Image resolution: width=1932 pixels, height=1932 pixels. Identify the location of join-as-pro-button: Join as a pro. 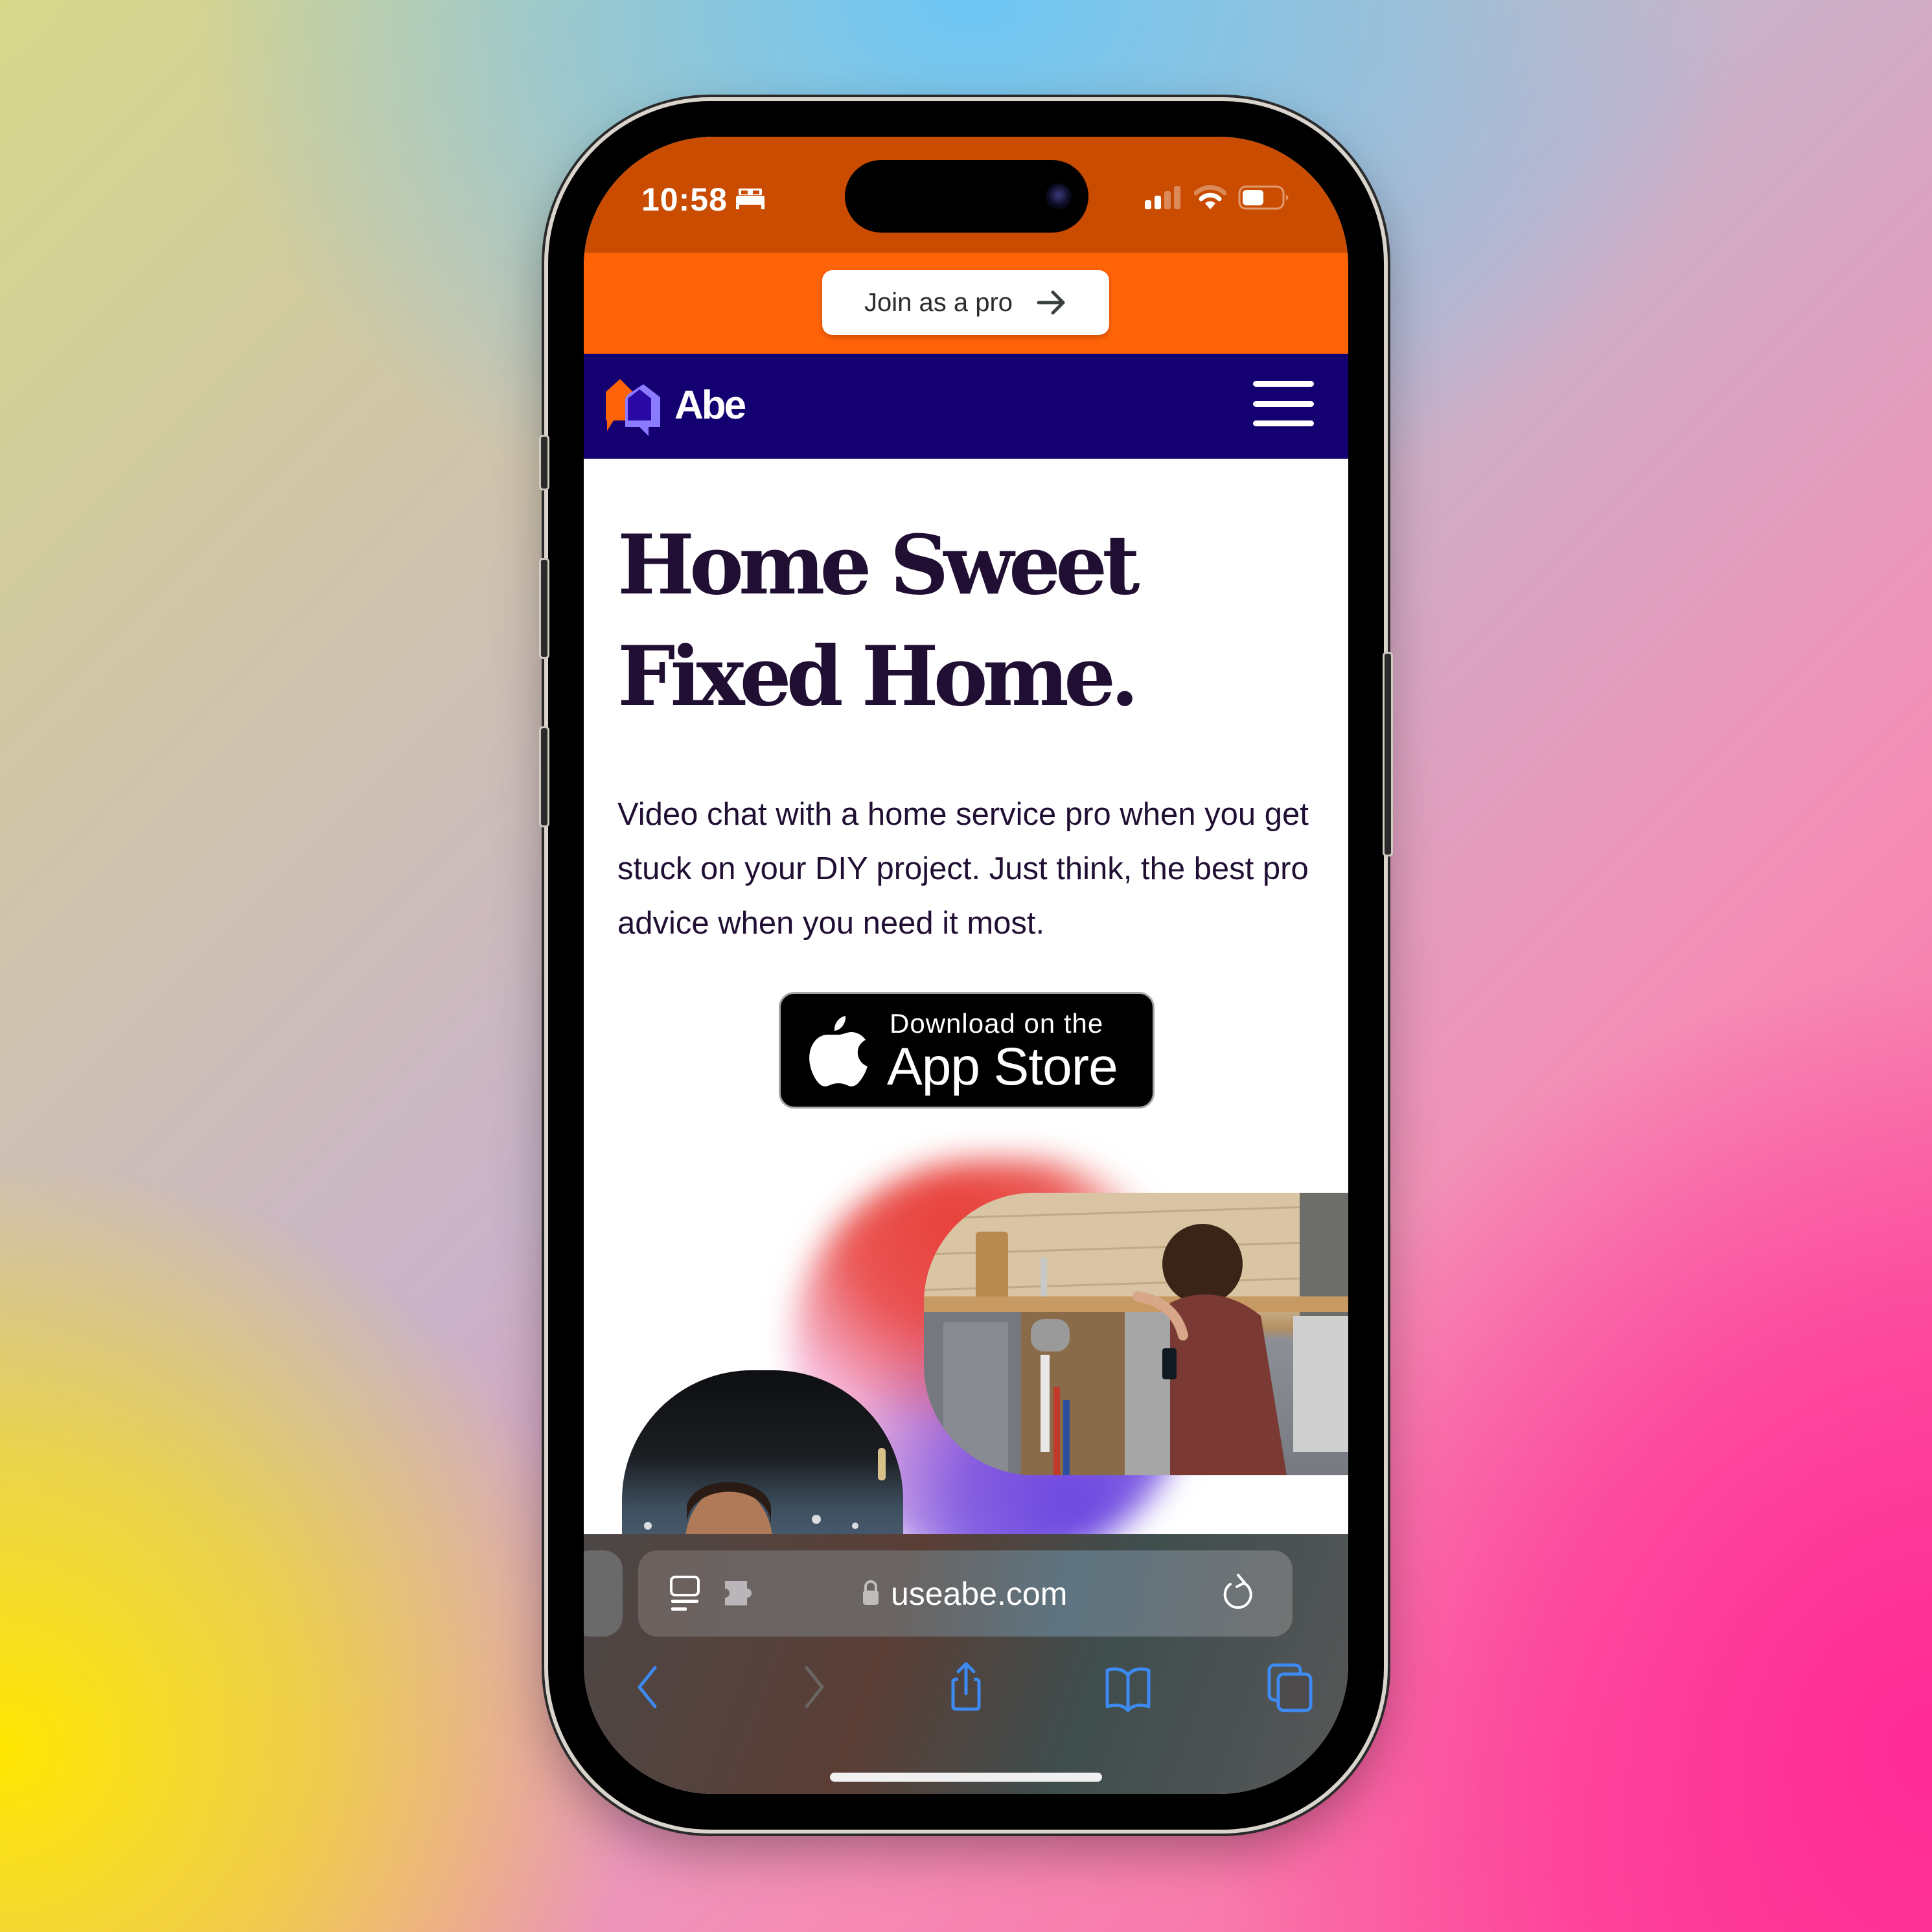
(965, 302).